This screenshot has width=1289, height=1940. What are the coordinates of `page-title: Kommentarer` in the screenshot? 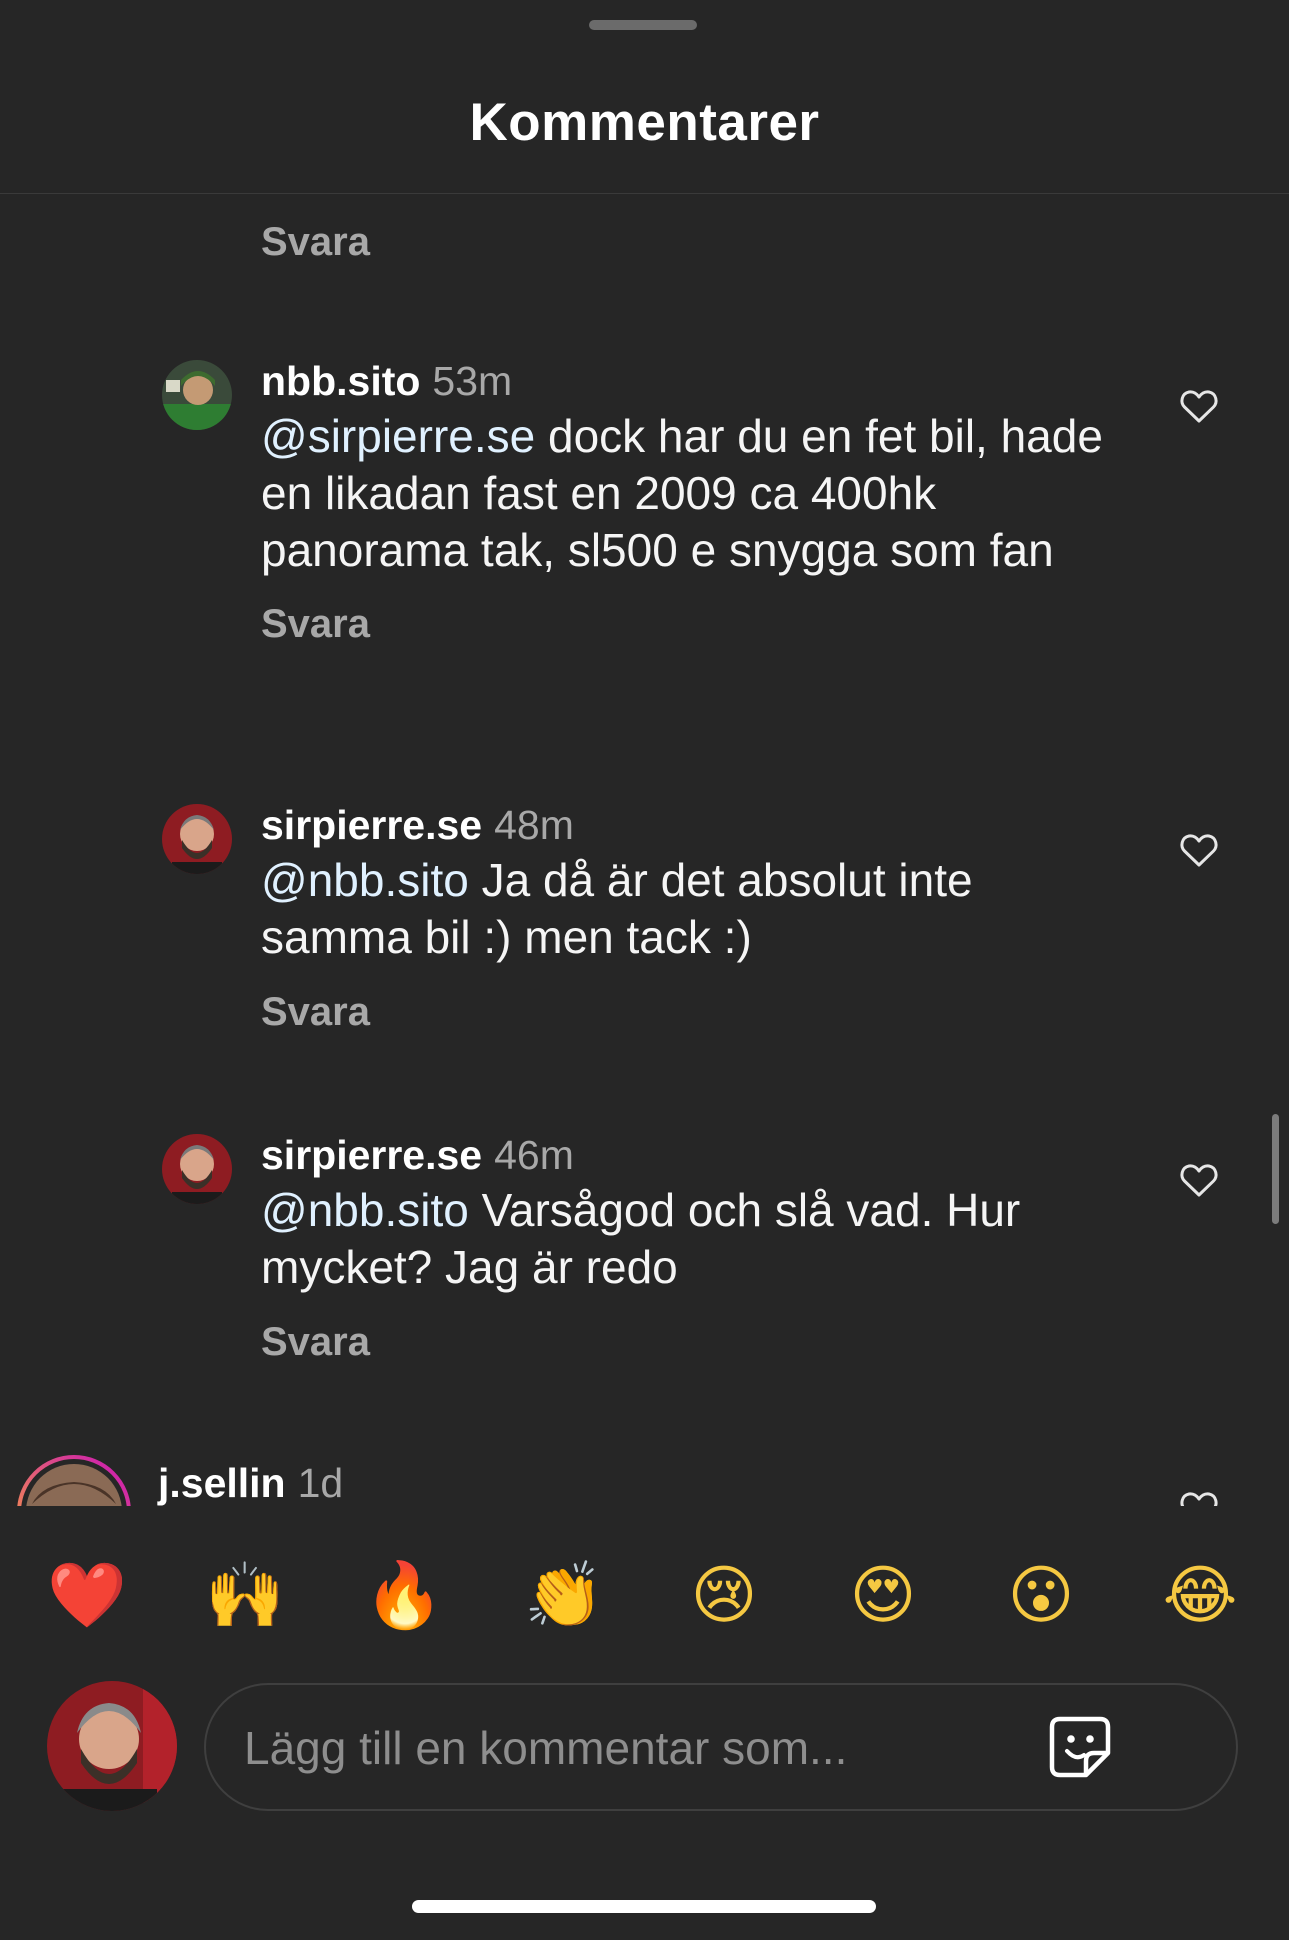 It's located at (644, 122).